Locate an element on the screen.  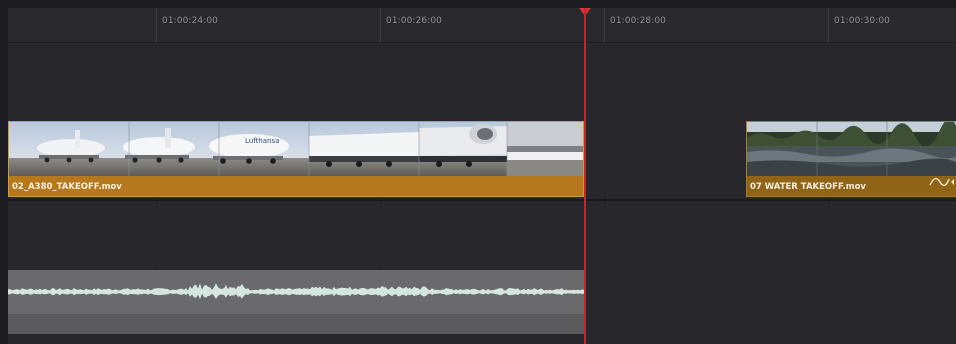
clip-name: 07 WATER TAKEOFF.mov is located at coordinates (808, 187).